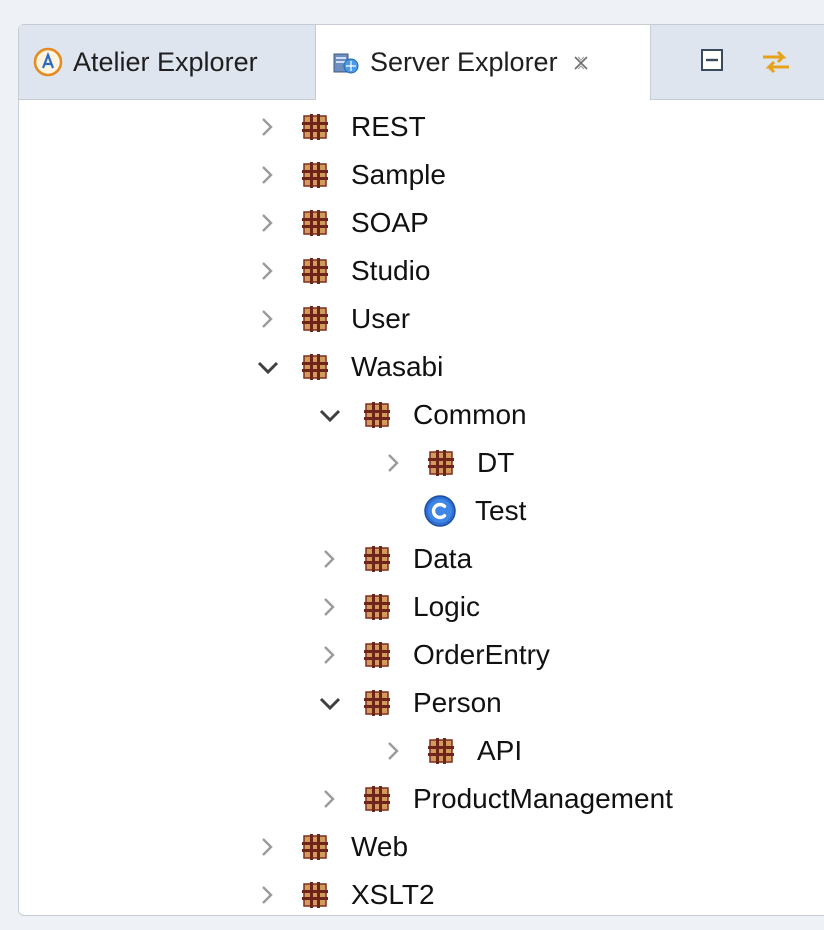 This screenshot has height=930, width=824. I want to click on tree-item-common: Common, so click(421, 415).